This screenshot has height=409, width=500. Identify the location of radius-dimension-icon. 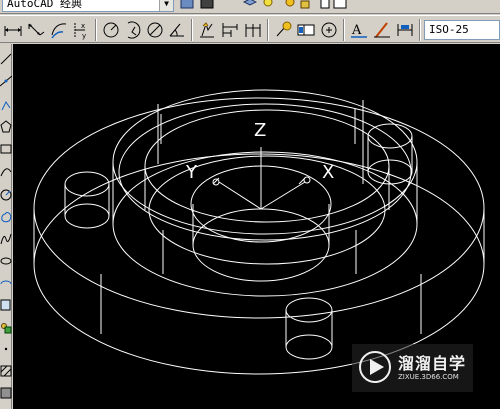
(111, 30).